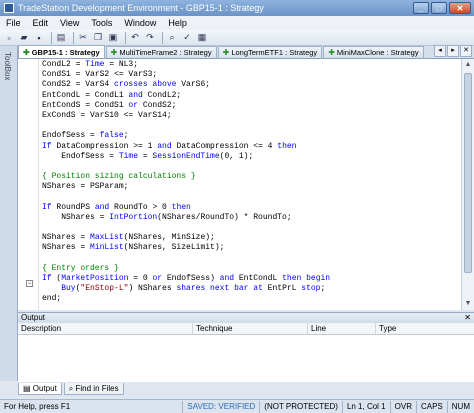 The height and width of the screenshot is (413, 474). I want to click on code-token: EntPrL, so click(282, 289).